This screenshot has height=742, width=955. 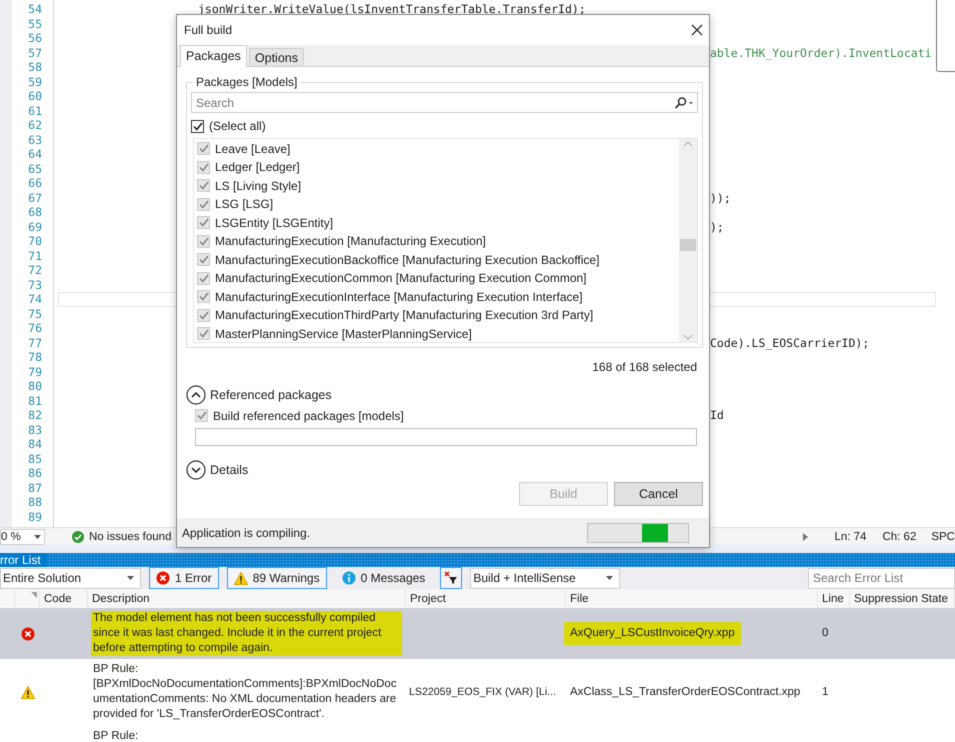 What do you see at coordinates (697, 30) in the screenshot?
I see `close-icon` at bounding box center [697, 30].